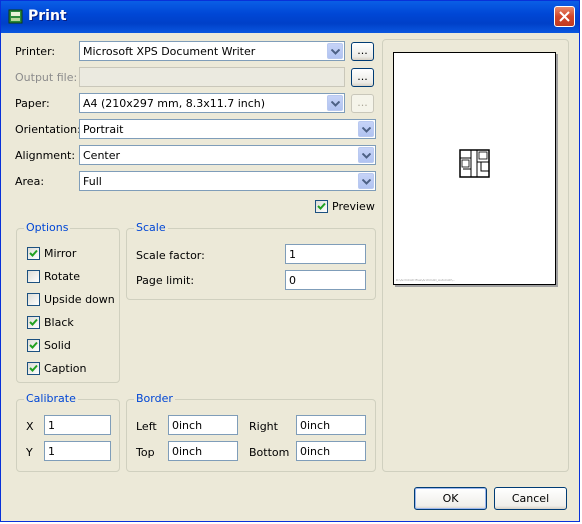 Image resolution: width=582 pixels, height=524 pixels. Describe the element at coordinates (290, 17) in the screenshot. I see `title-bar: Print` at that location.